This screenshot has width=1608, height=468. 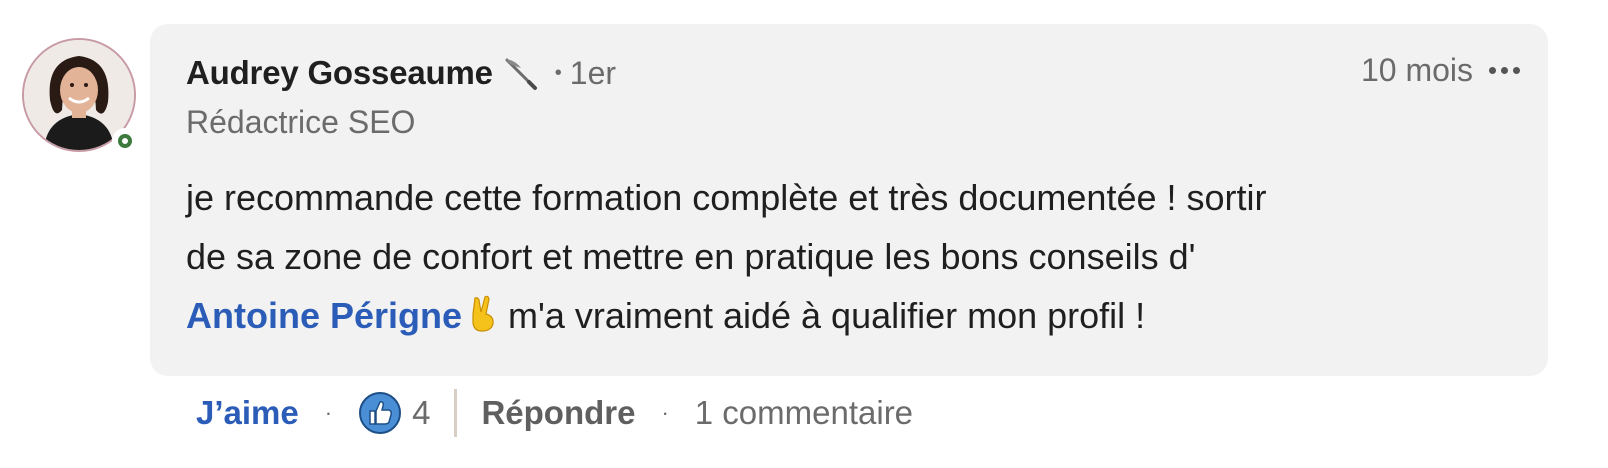 I want to click on more-options-icon, so click(x=1504, y=70).